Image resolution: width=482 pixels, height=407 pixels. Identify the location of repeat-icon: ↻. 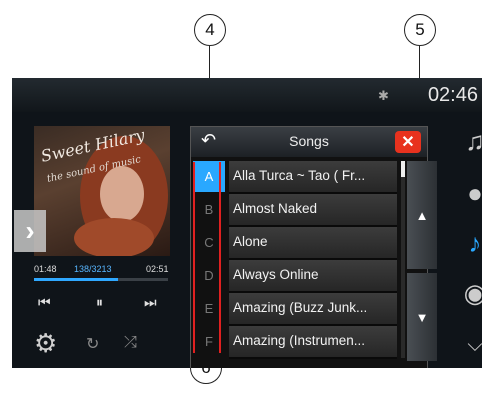
(92, 344).